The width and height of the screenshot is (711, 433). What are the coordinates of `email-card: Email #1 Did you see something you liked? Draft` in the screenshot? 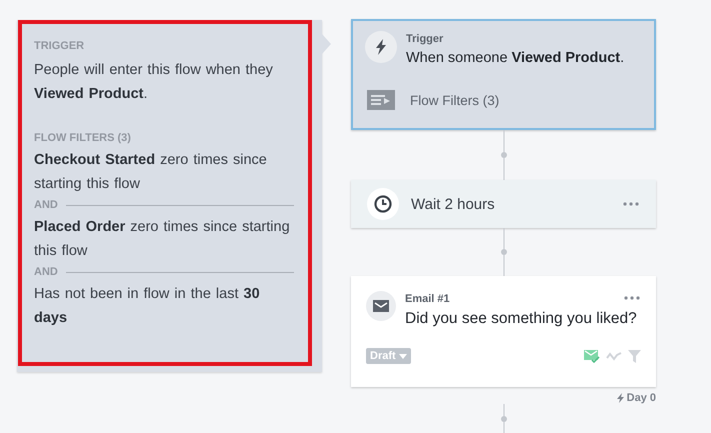 It's located at (503, 331).